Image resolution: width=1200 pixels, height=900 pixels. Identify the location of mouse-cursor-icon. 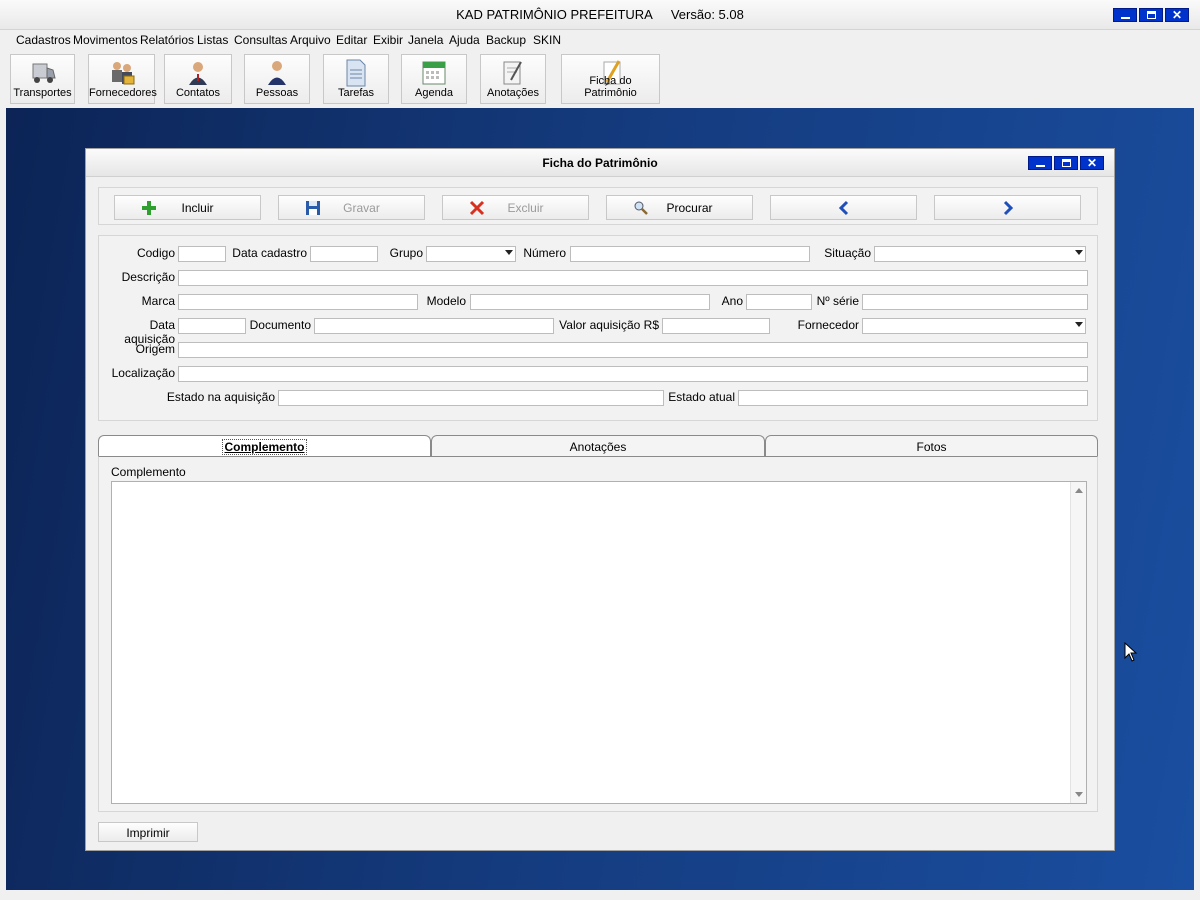
(1131, 652).